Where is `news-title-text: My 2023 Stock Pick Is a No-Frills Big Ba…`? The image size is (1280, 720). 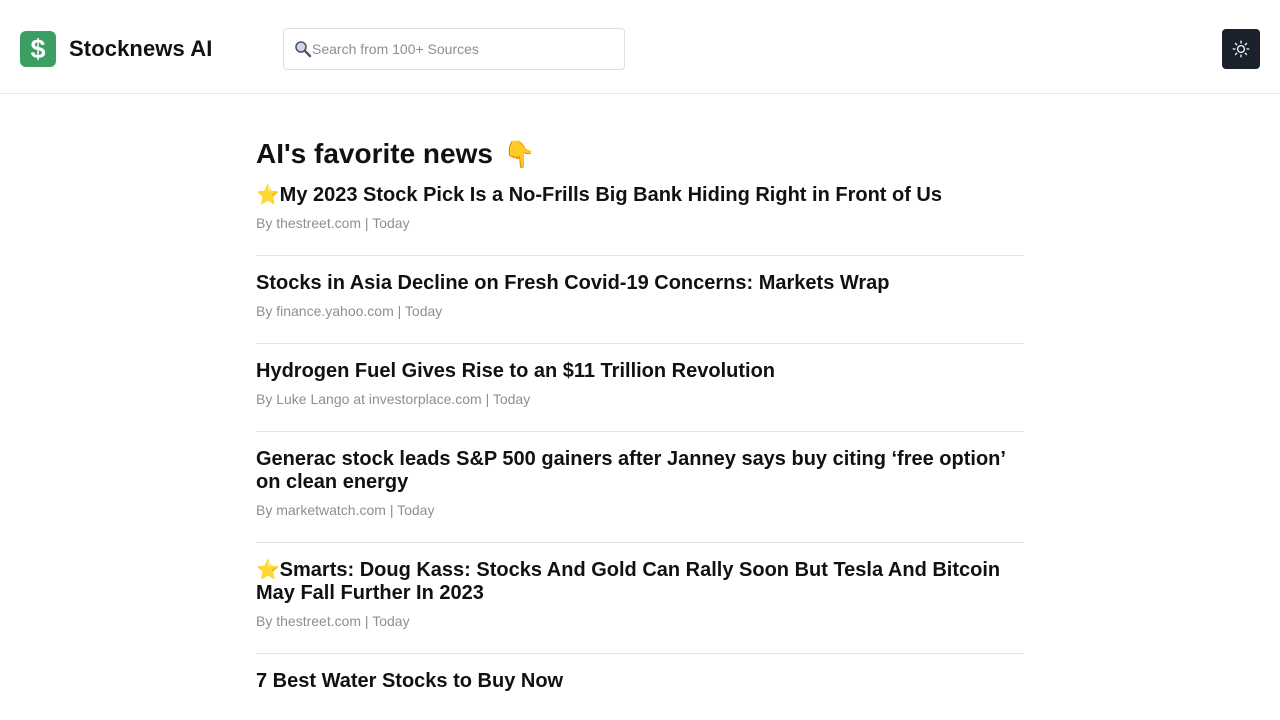
news-title-text: My 2023 Stock Pick Is a No-Frills Big Ba… is located at coordinates (610, 195).